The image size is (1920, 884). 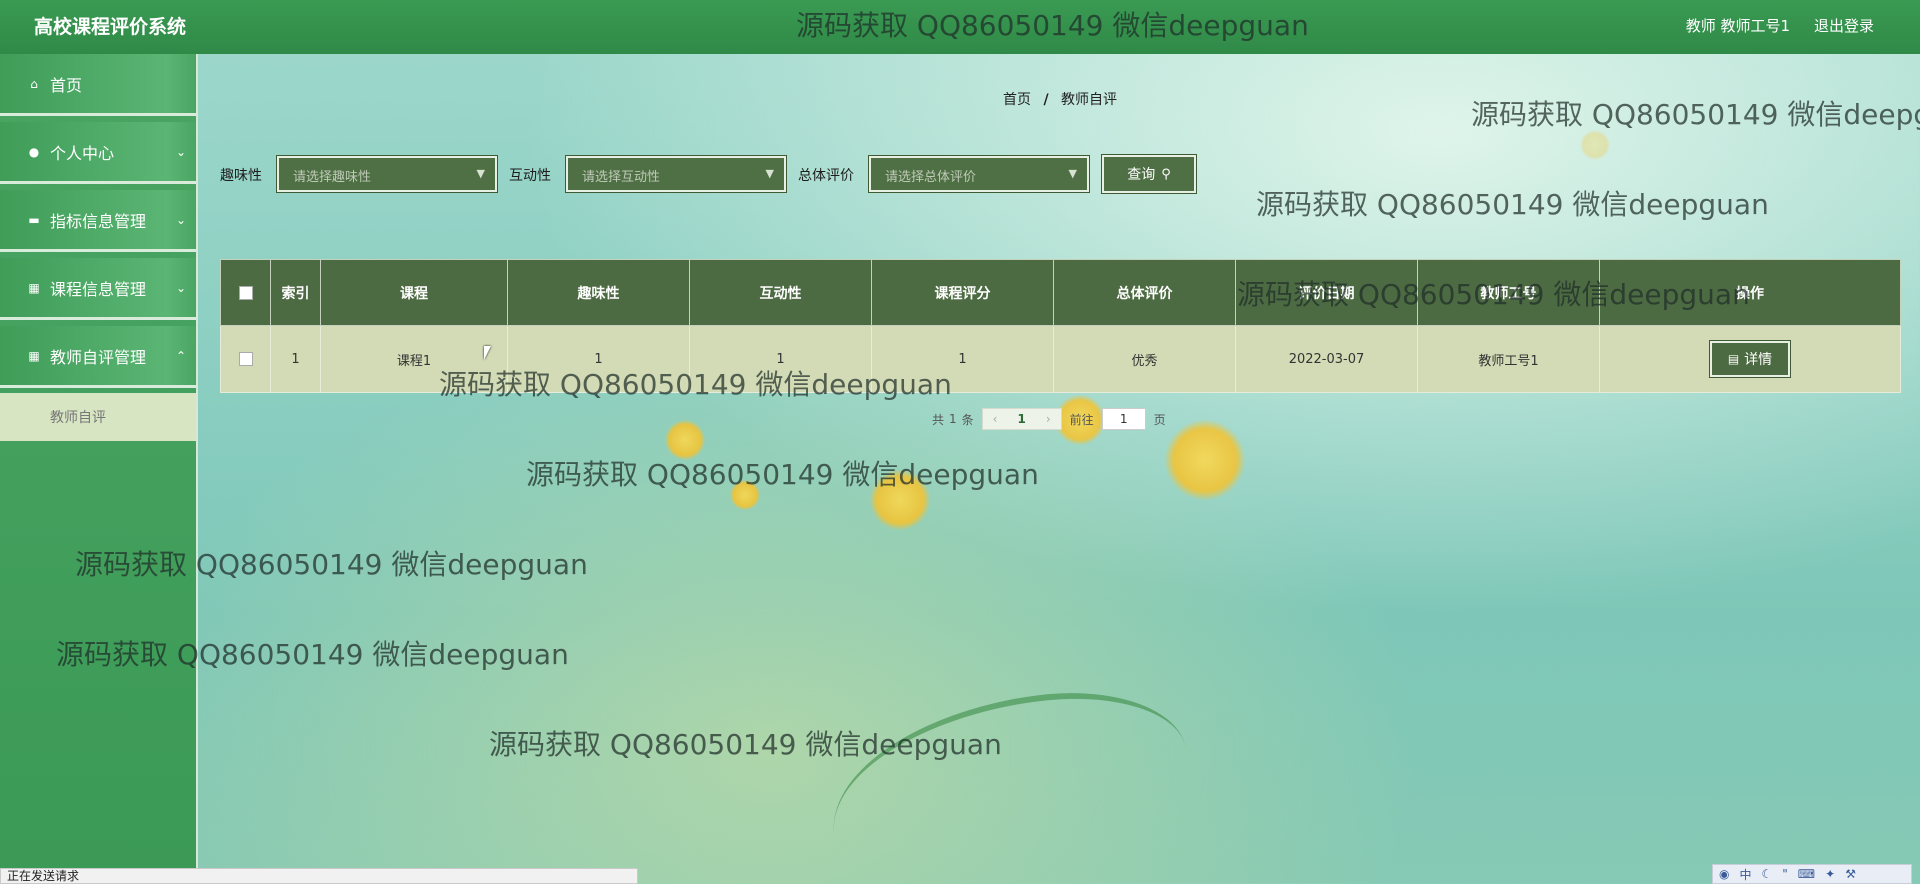 I want to click on search-icon: ◉, so click(x=1724, y=874).